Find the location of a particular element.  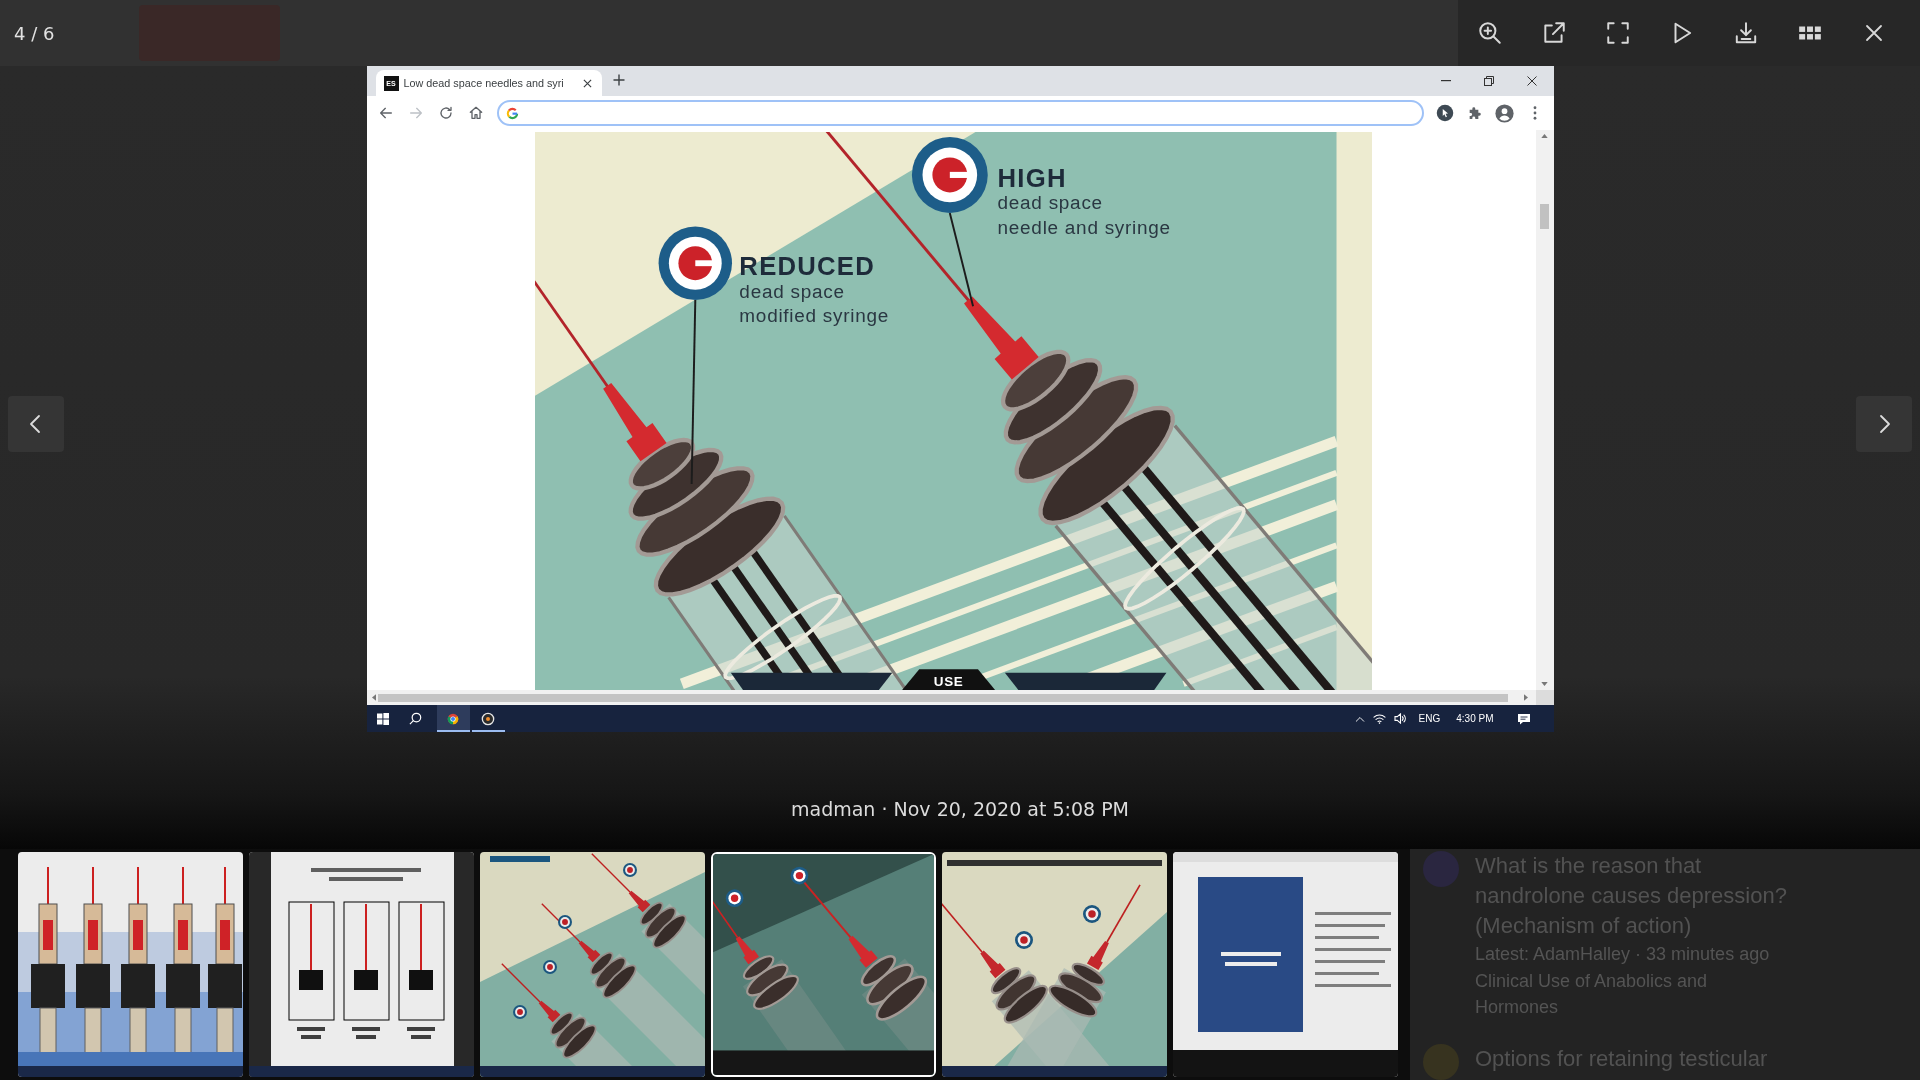

cursor-badge-icon is located at coordinates (1444, 113).